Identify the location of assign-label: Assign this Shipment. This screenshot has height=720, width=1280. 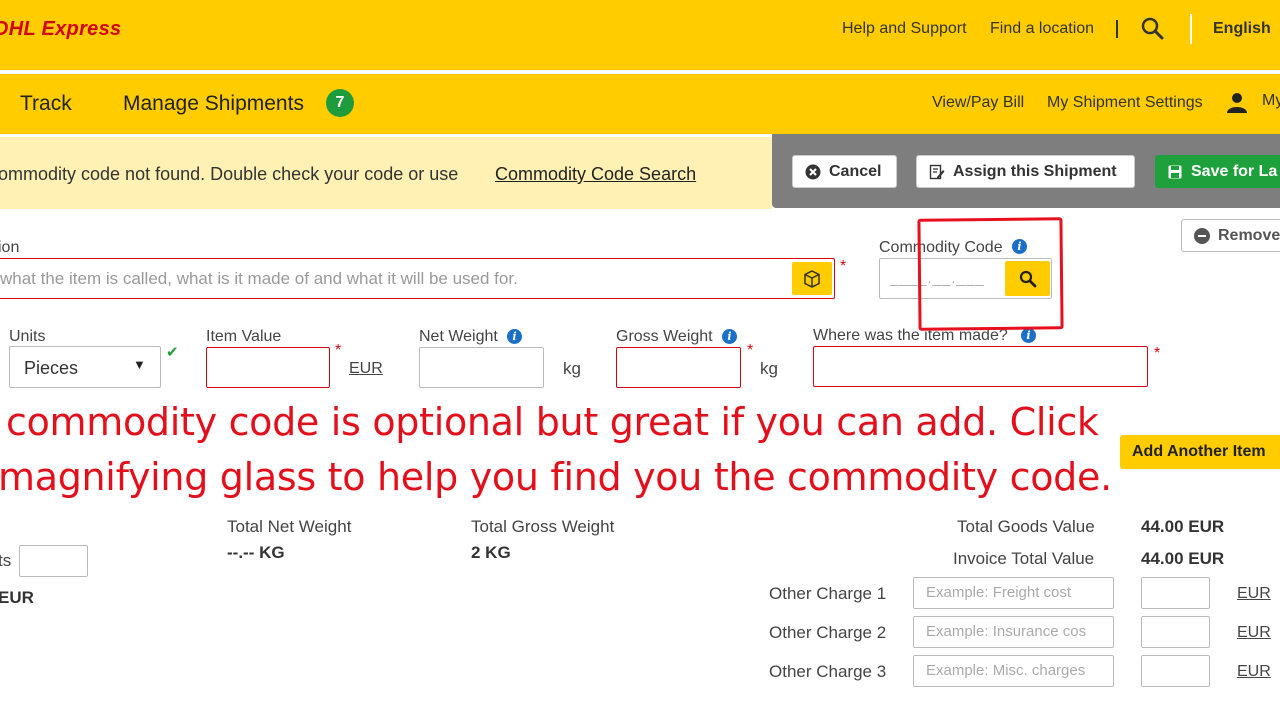
(1035, 171).